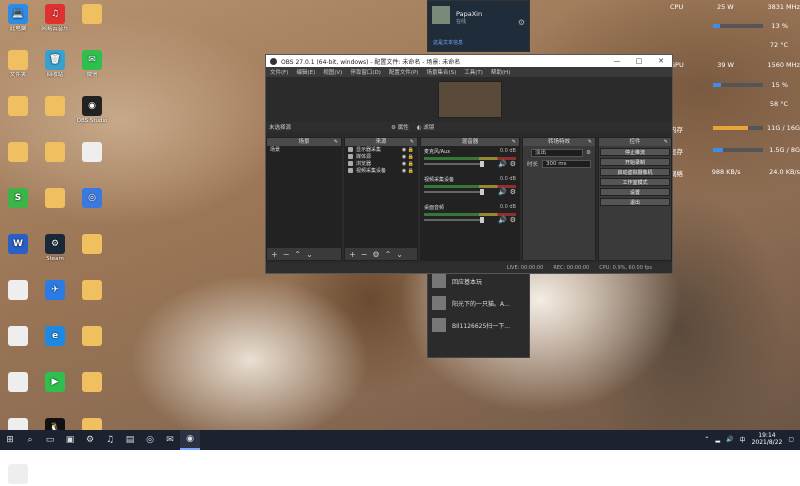 This screenshot has height=486, width=800. What do you see at coordinates (92, 64) in the screenshot?
I see `desktop-icon-wechat: ✉ 微信` at bounding box center [92, 64].